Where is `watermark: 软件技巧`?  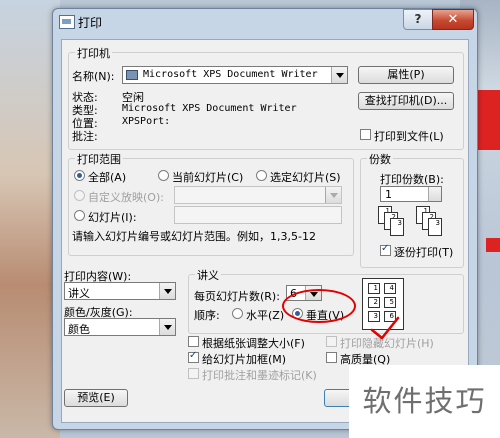
watermark: 软件技巧 is located at coordinates (424, 401).